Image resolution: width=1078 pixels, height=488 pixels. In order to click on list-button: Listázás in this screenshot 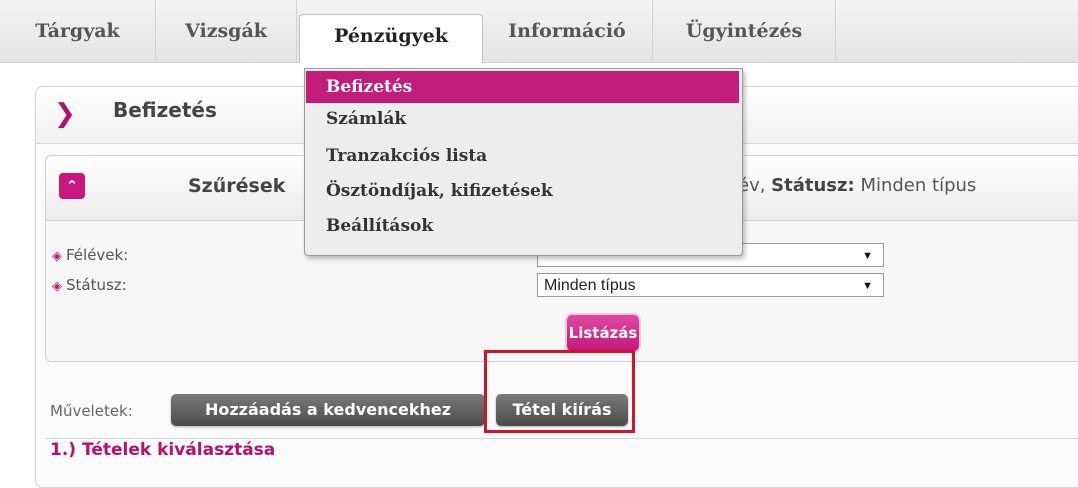, I will do `click(603, 333)`.